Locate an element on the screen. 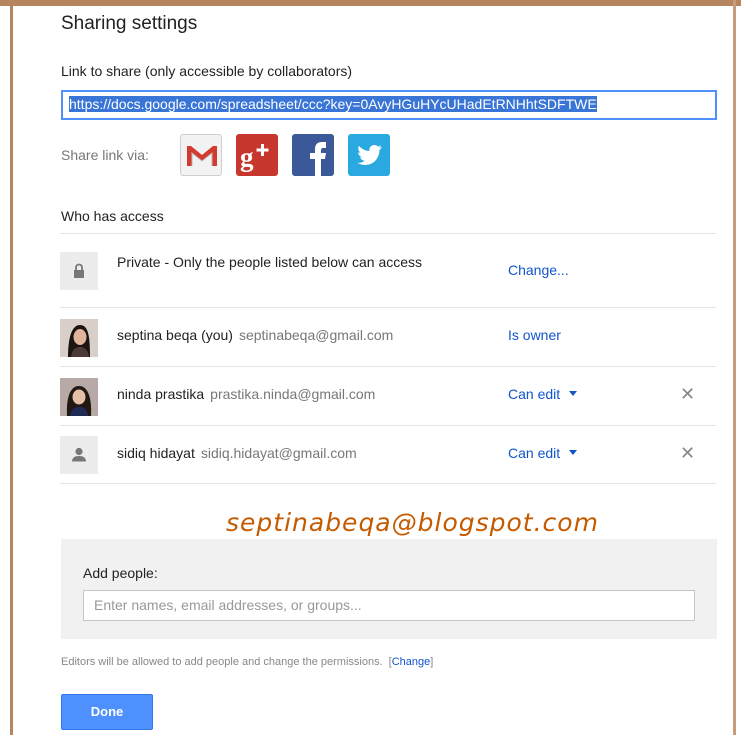 The height and width of the screenshot is (735, 741). share-via-label: Share link via: is located at coordinates (105, 155).